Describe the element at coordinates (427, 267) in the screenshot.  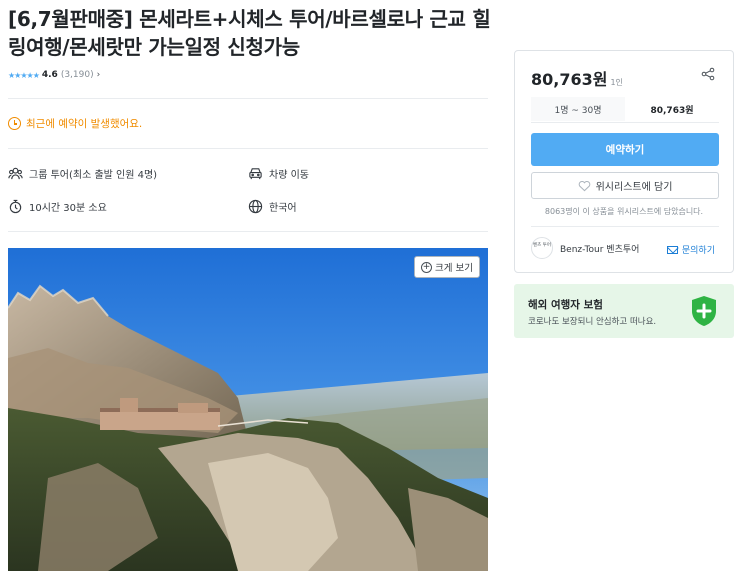
I see `zoom-plus-icon: +` at that location.